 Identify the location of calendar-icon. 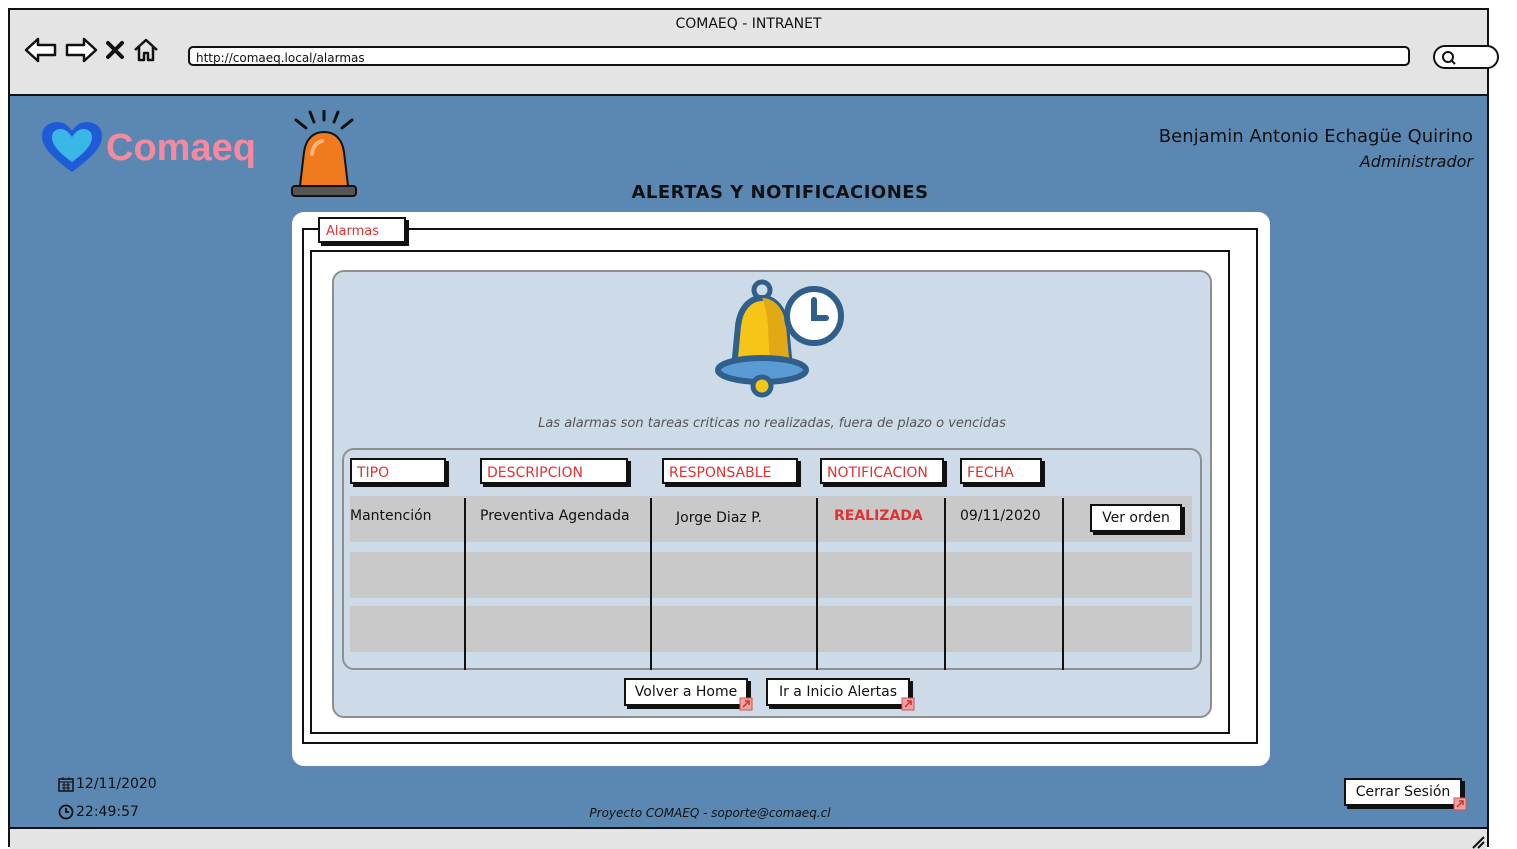
(66, 784).